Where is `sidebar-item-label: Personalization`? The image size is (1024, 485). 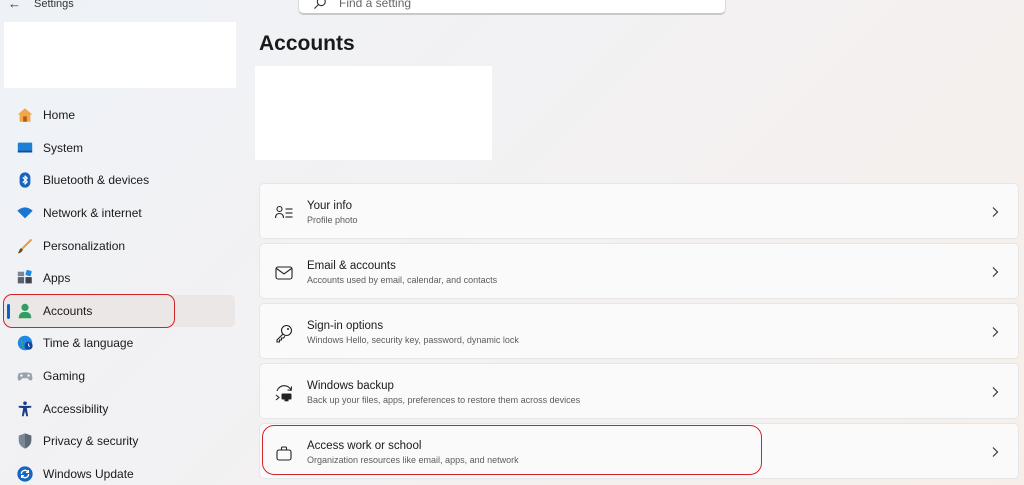 sidebar-item-label: Personalization is located at coordinates (84, 245).